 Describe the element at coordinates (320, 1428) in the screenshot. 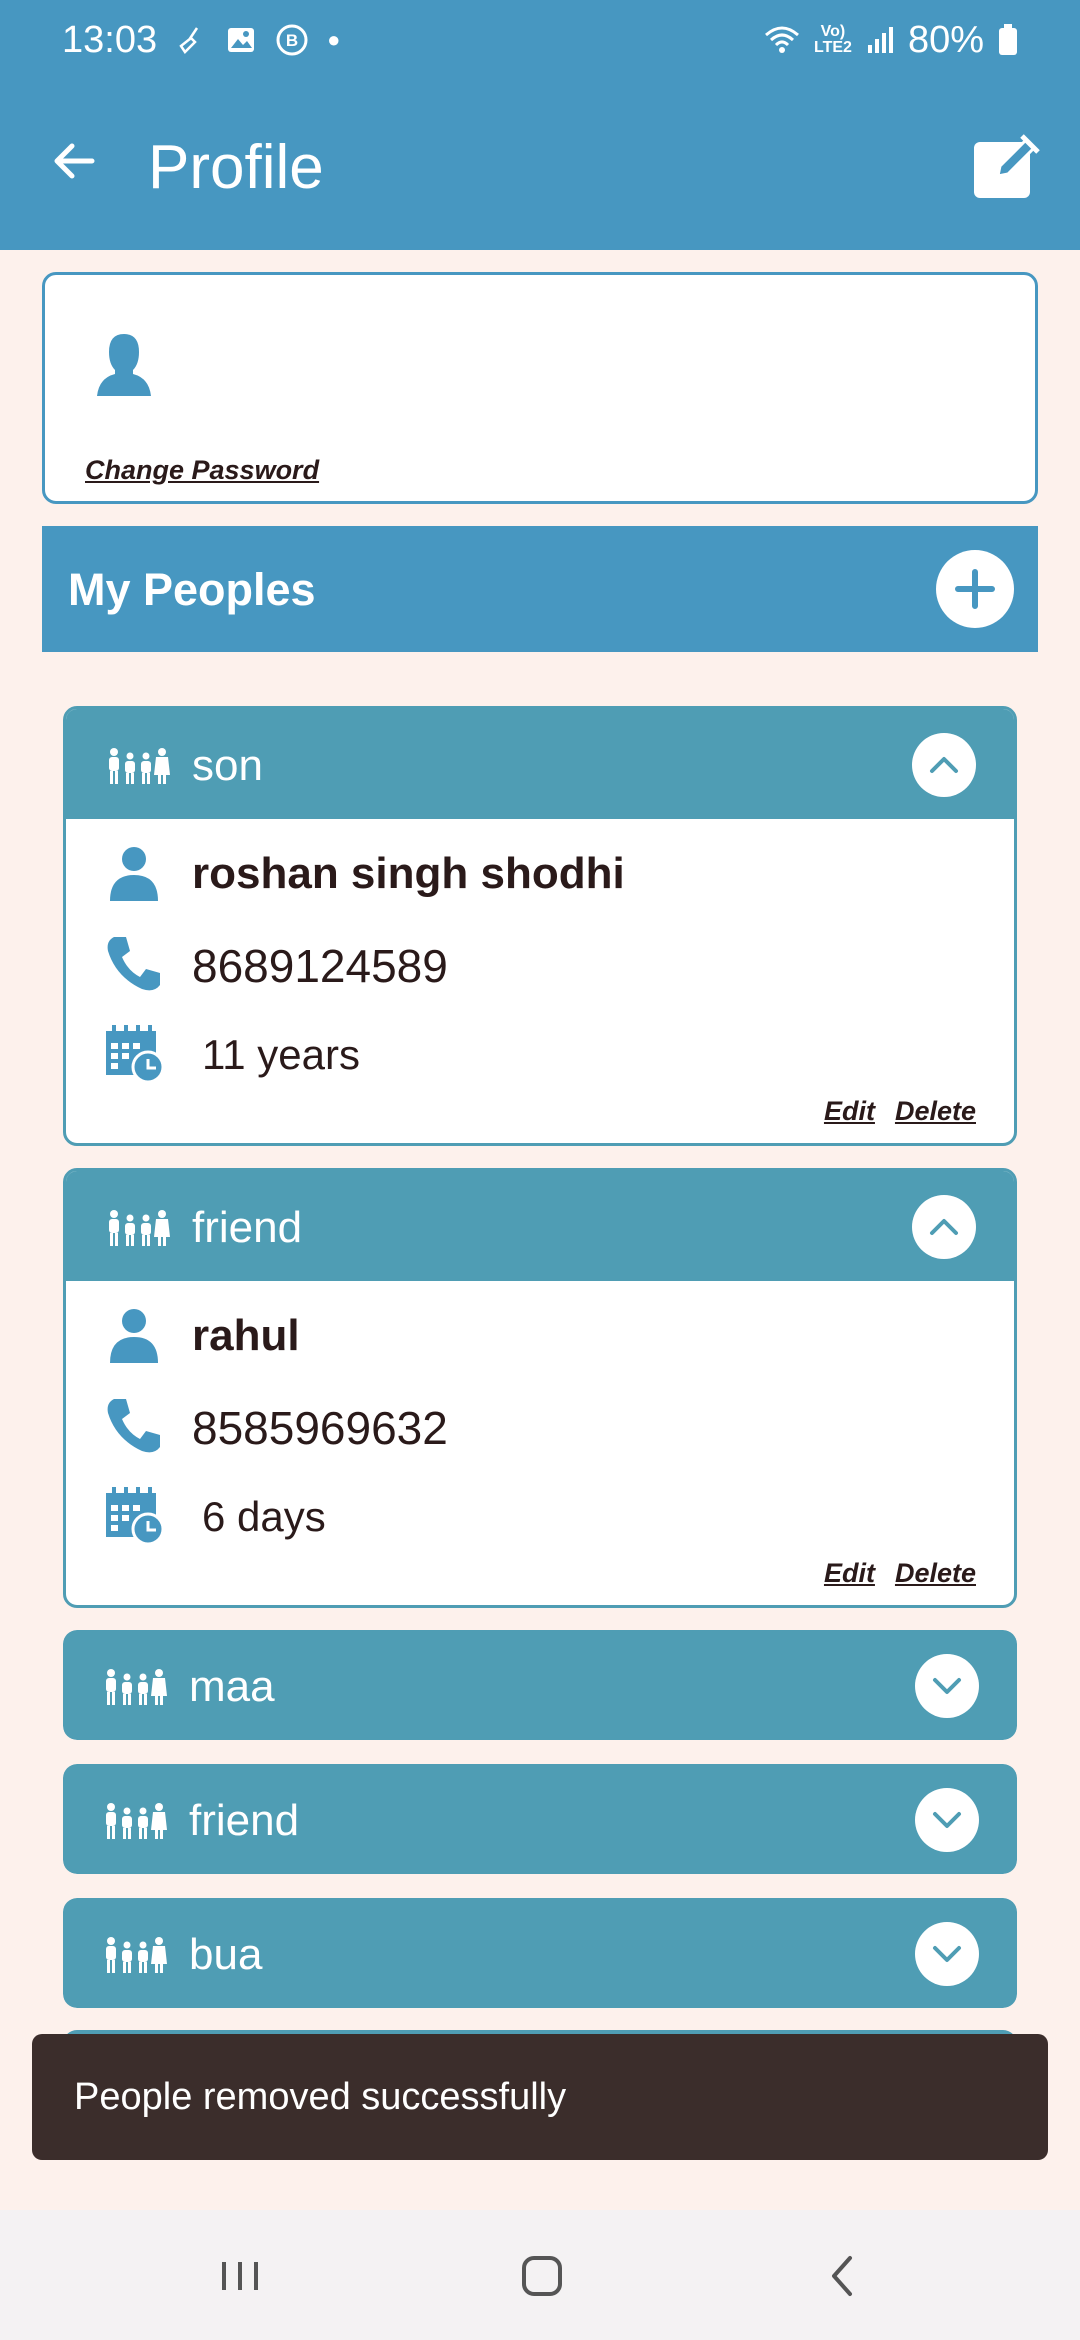

I see `person-phone: 8585969632` at that location.